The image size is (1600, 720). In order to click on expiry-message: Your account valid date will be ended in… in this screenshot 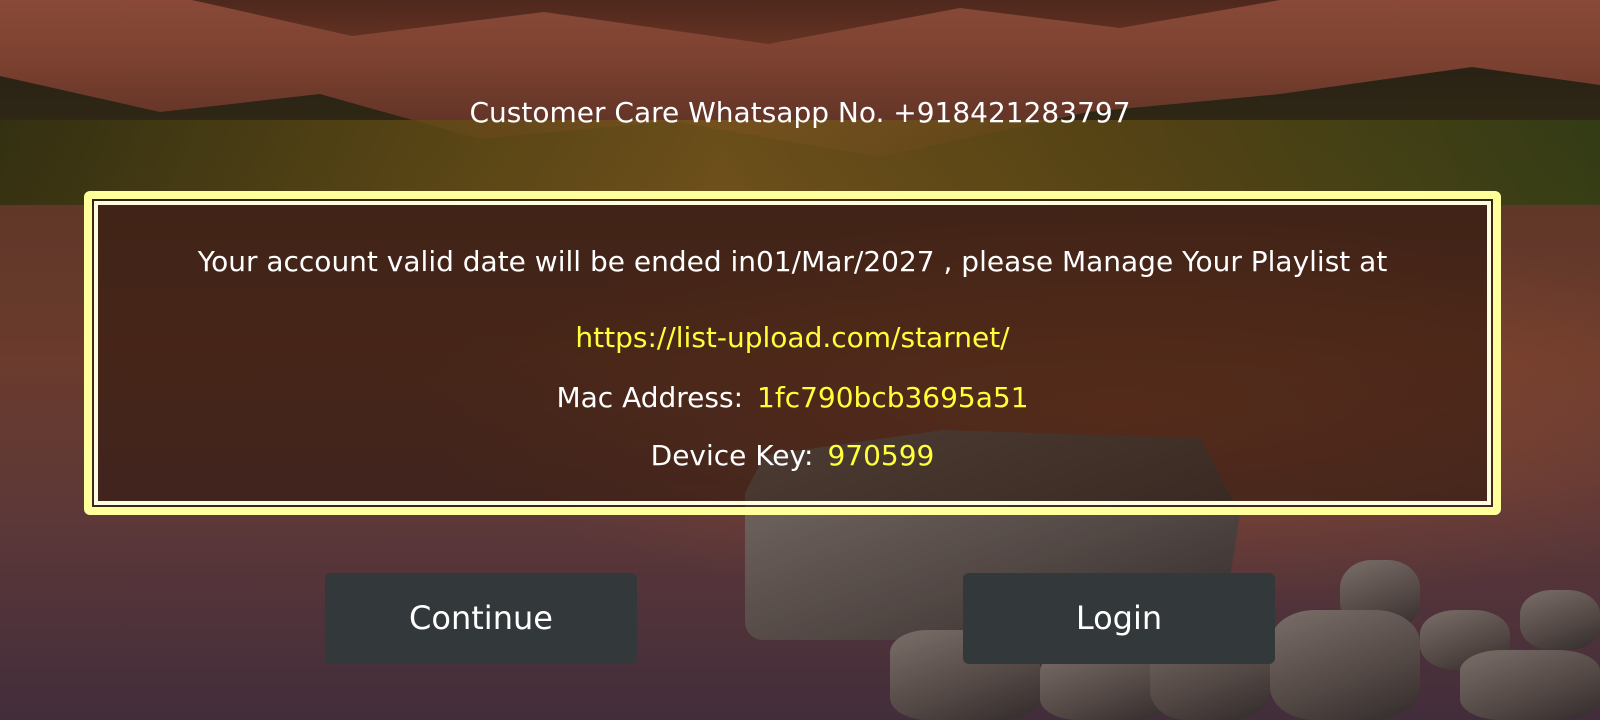, I will do `click(792, 261)`.